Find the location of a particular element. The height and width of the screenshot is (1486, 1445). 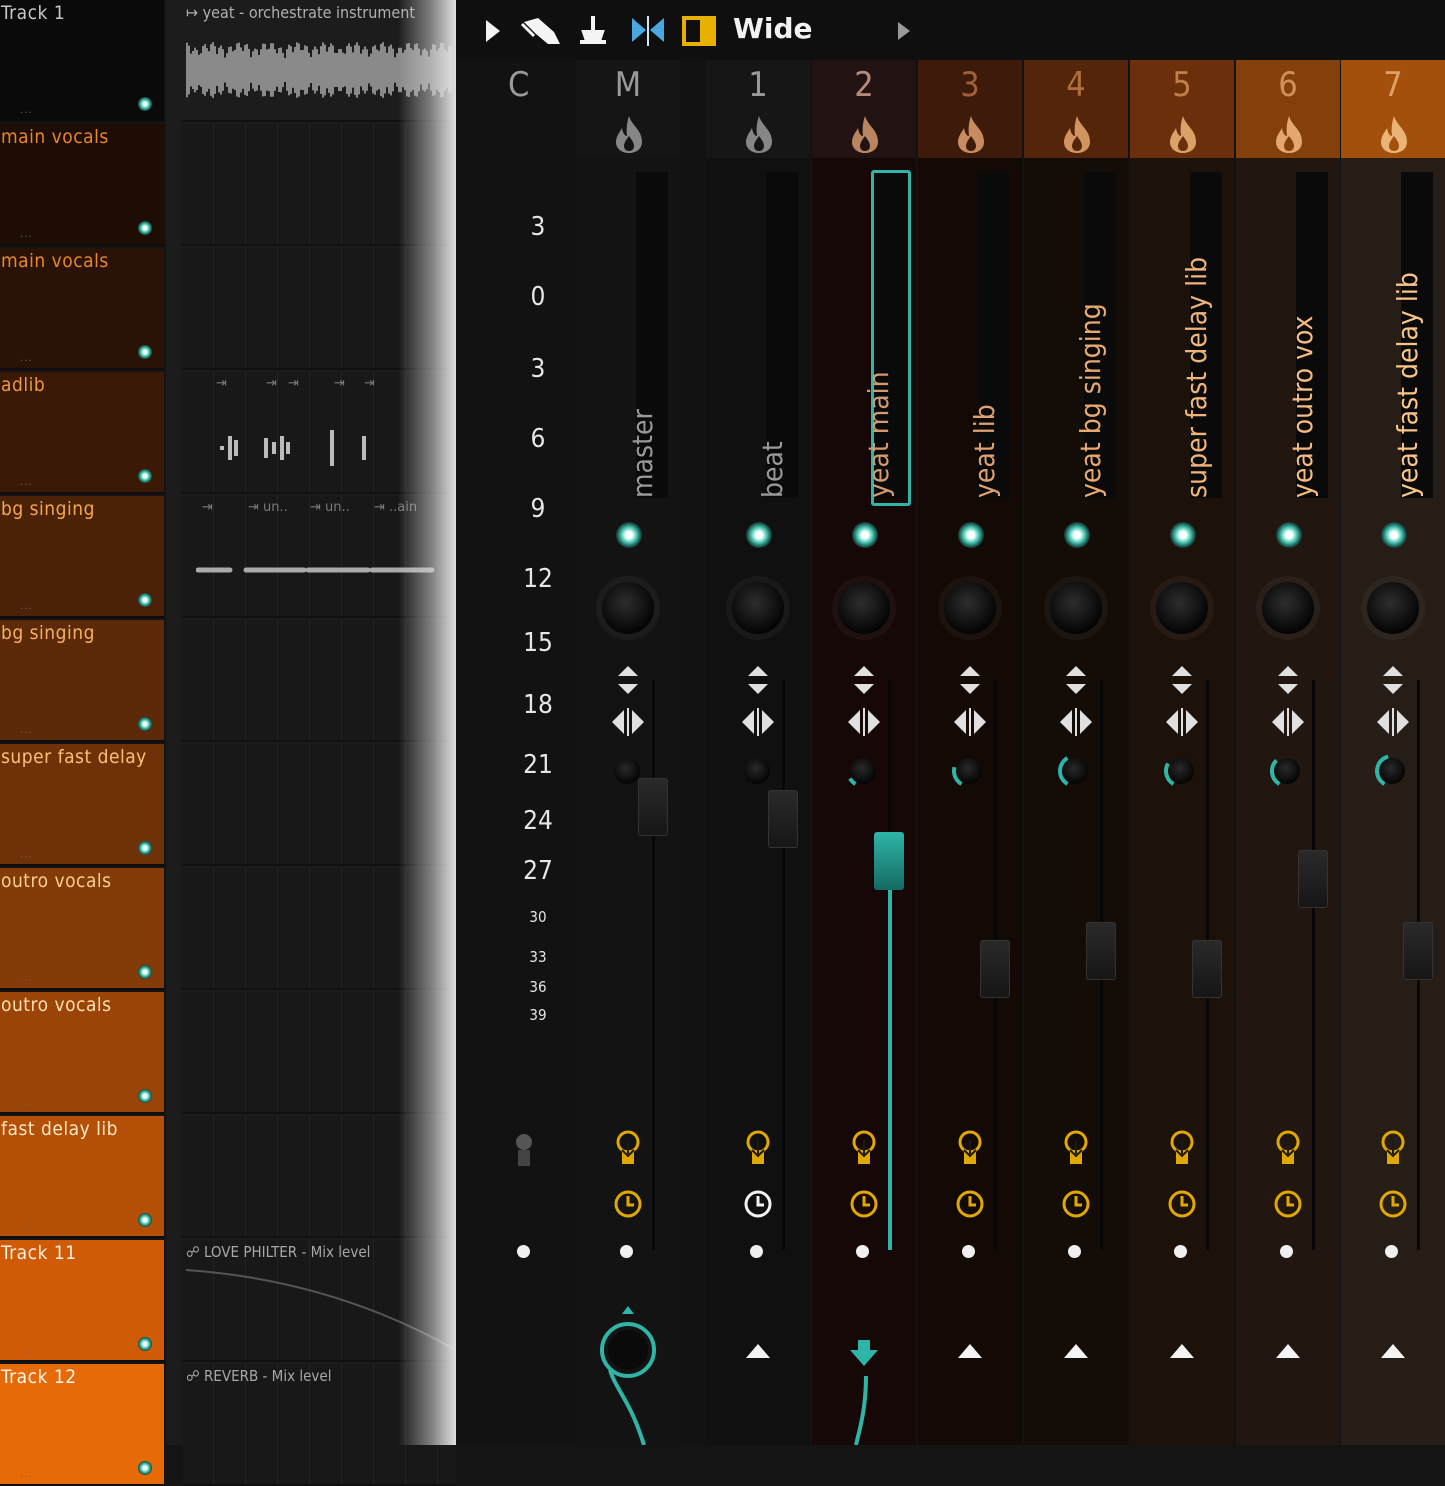

strip-name: master is located at coordinates (642, 453).